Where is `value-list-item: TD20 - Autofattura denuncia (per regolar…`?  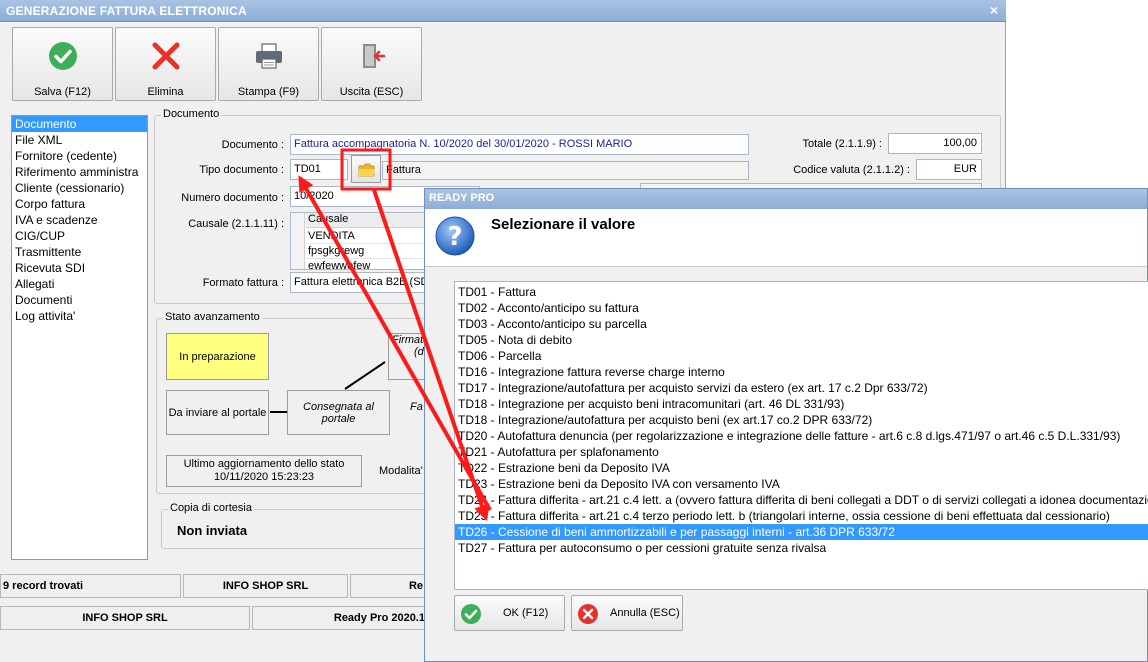
value-list-item: TD20 - Autofattura denuncia (per regolar… is located at coordinates (801, 436).